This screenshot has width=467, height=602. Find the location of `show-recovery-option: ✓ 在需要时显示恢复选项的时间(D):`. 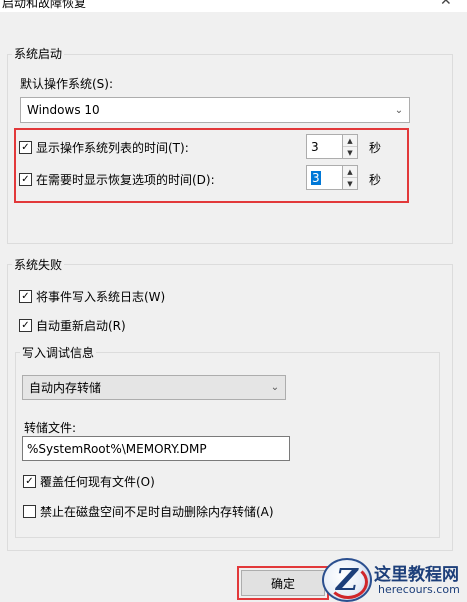

show-recovery-option: ✓ 在需要时显示恢复选项的时间(D): is located at coordinates (117, 179).